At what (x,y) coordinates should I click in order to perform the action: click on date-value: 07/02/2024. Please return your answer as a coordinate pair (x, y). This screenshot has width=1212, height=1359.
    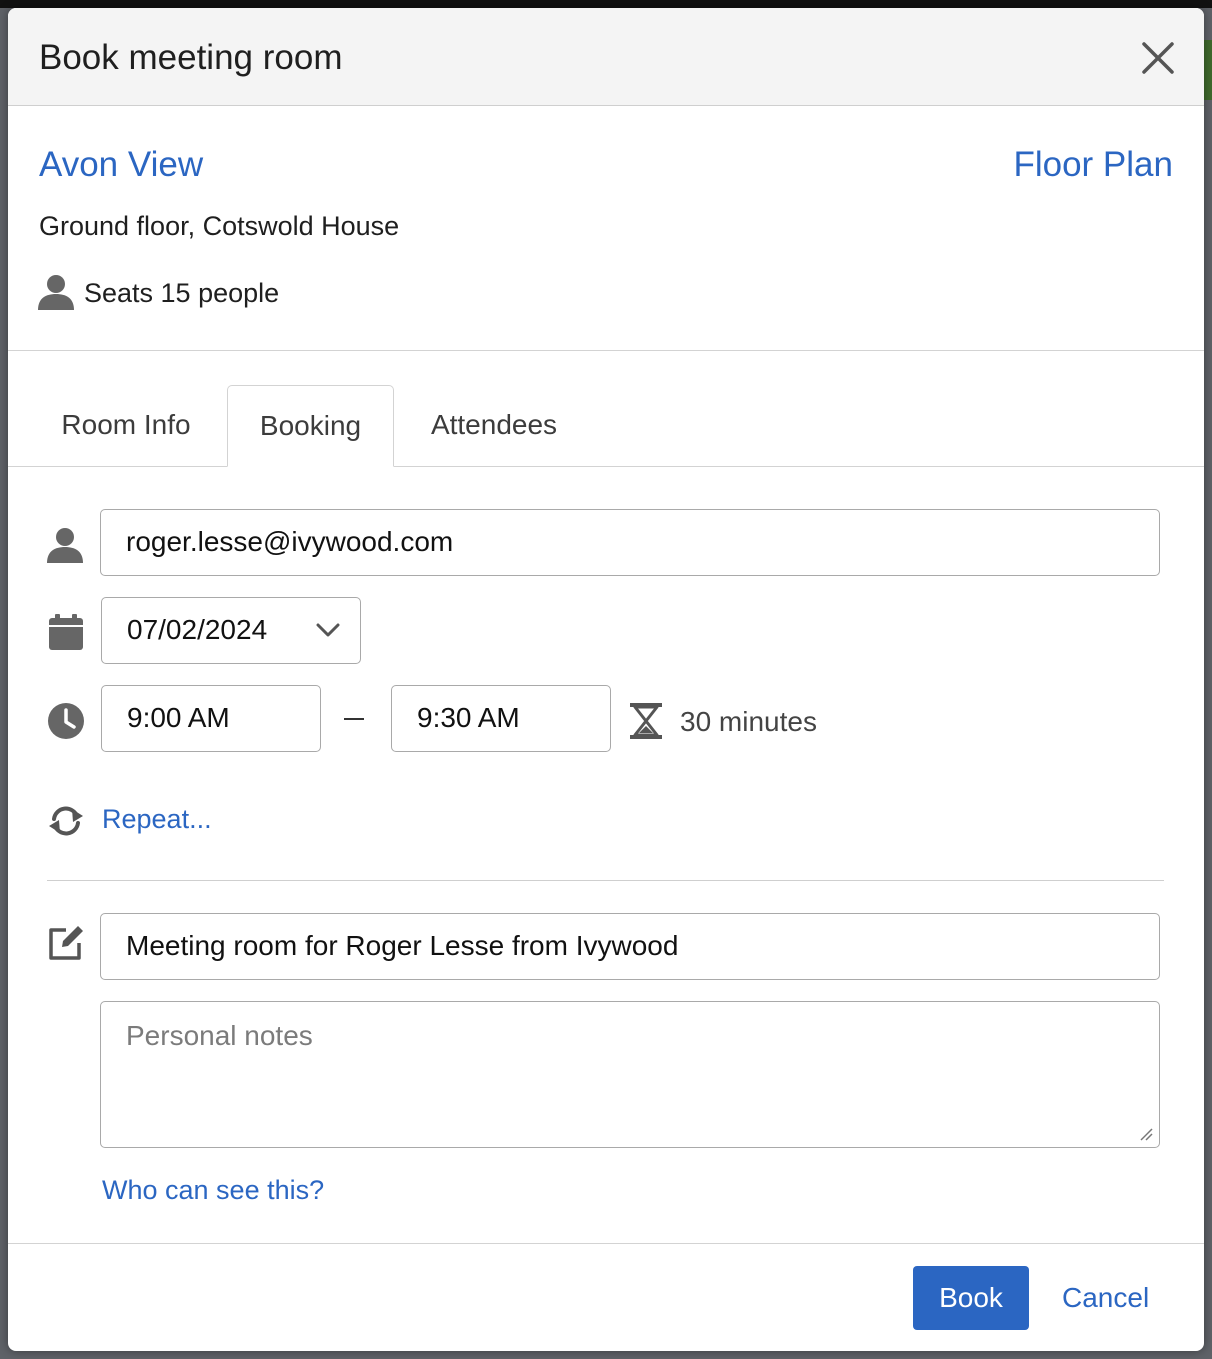
    Looking at the image, I should click on (197, 629).